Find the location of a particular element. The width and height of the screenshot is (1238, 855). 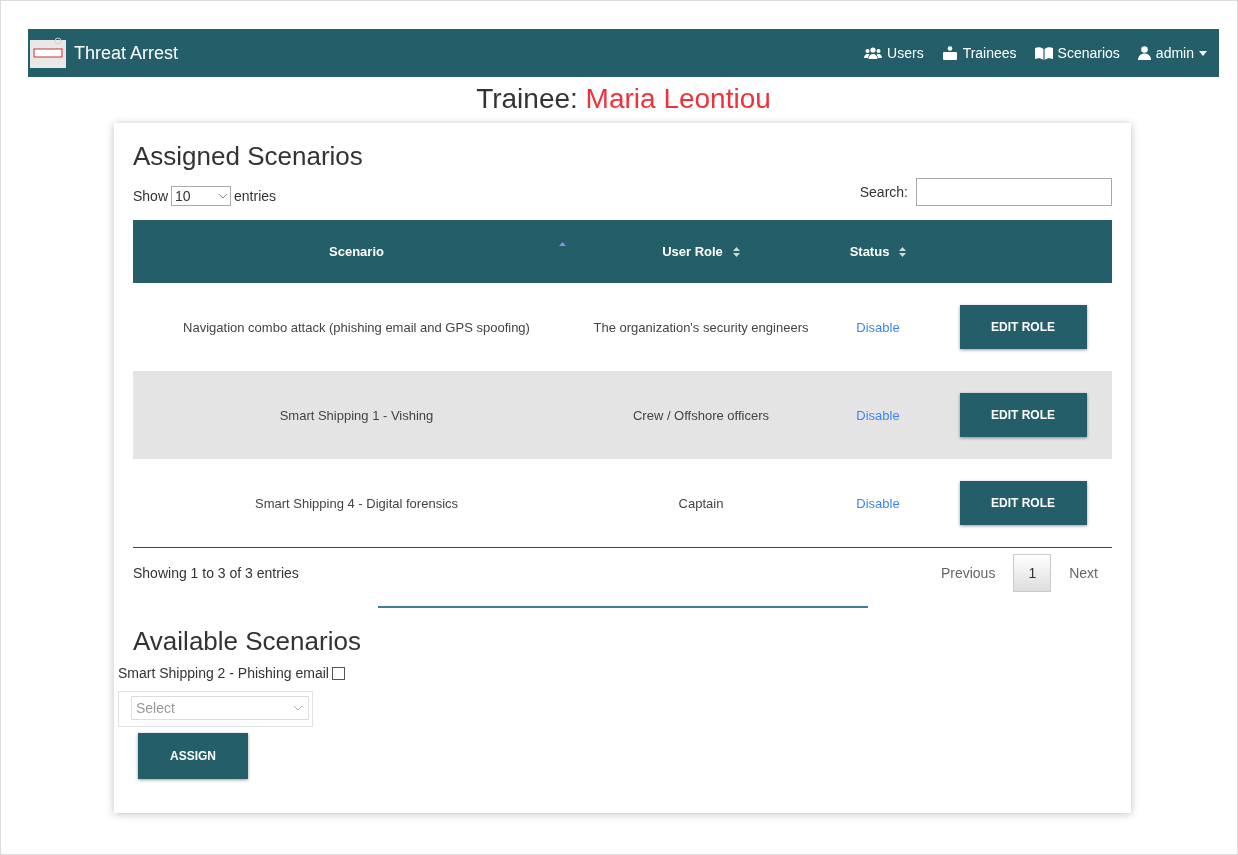

previous-link: Previous is located at coordinates (968, 573).